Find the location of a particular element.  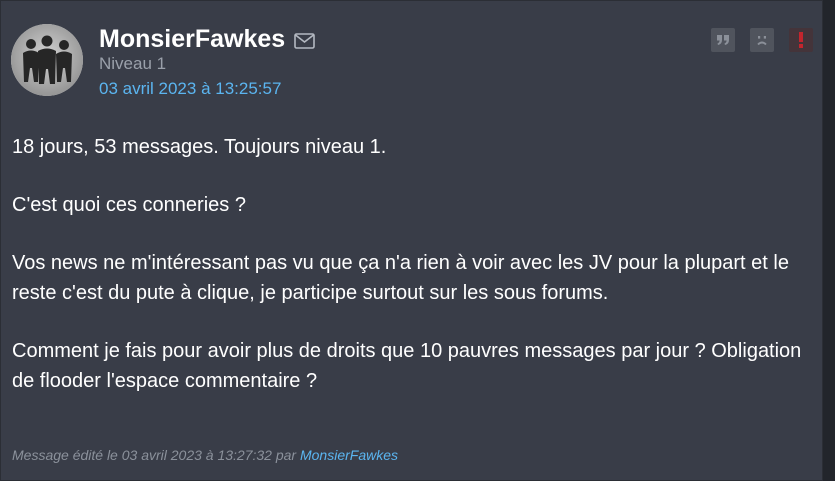

report-button is located at coordinates (801, 40).